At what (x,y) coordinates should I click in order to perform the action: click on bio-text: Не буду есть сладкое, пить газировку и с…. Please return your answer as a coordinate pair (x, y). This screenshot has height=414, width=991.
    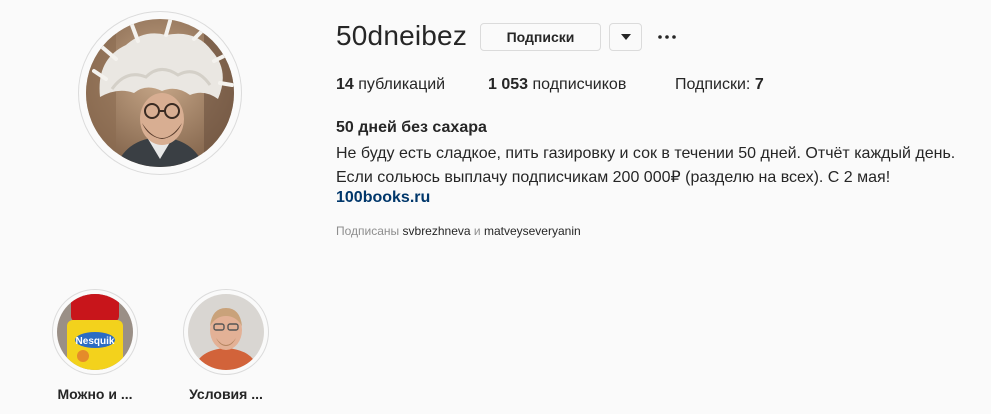
    Looking at the image, I should click on (646, 165).